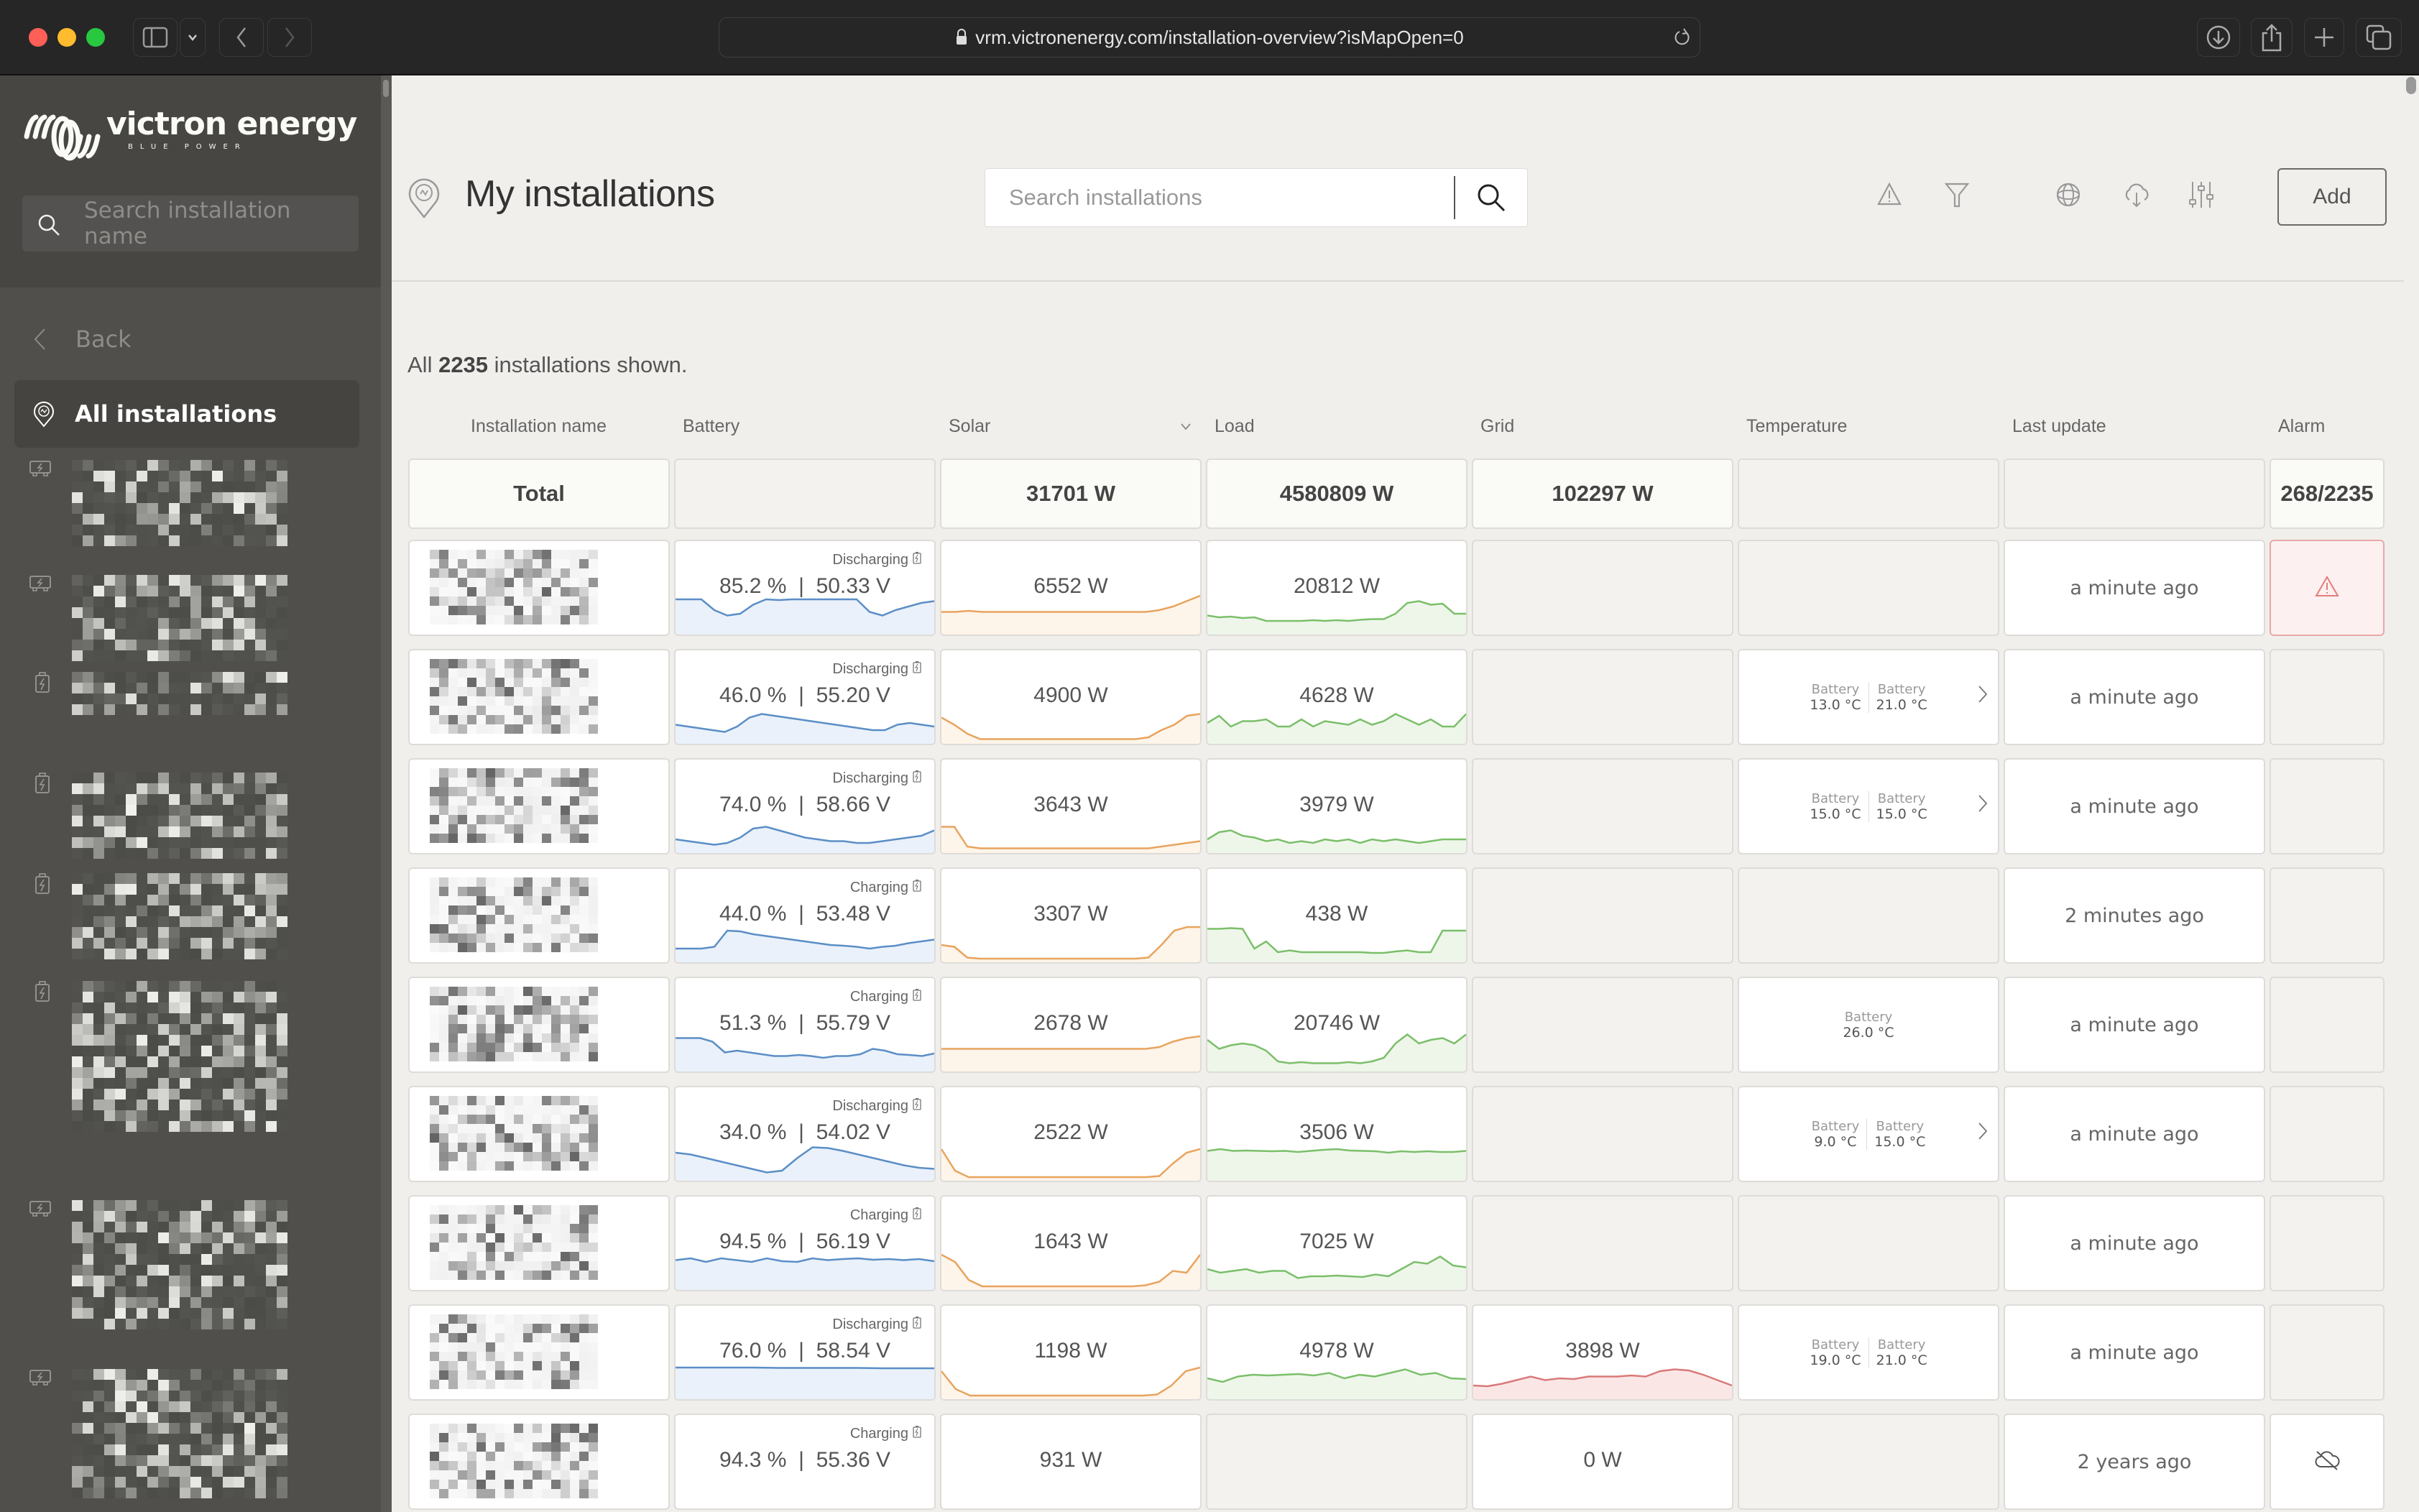 The height and width of the screenshot is (1512, 2419). What do you see at coordinates (2332, 197) in the screenshot?
I see `add-installation-button: Add` at bounding box center [2332, 197].